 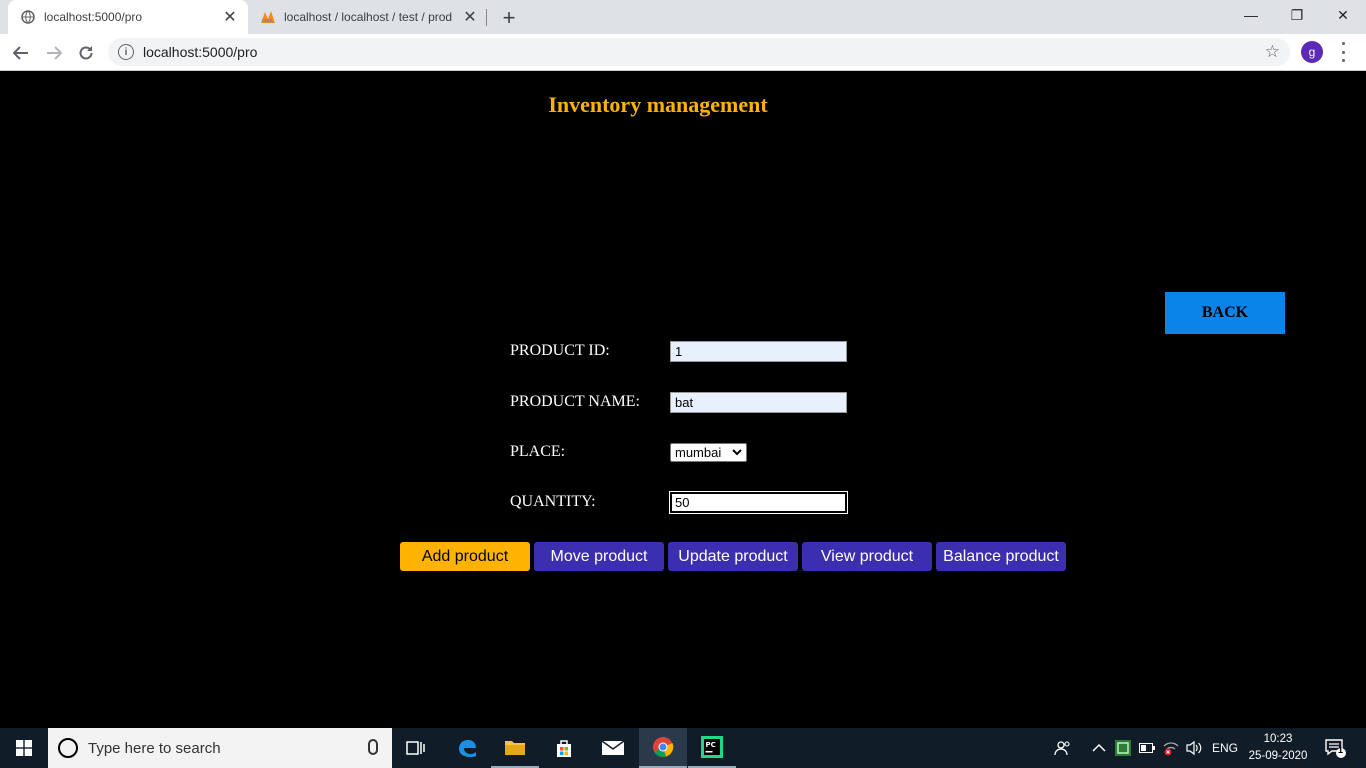 I want to click on svg-text: PMA, so click(x=267, y=21).